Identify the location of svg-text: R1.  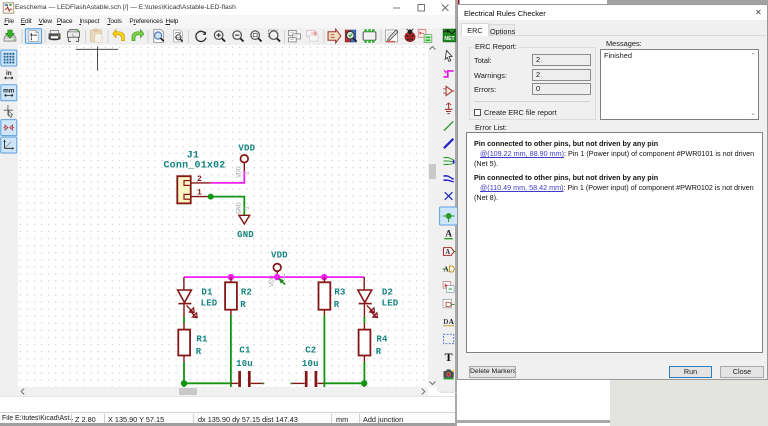
(202, 339).